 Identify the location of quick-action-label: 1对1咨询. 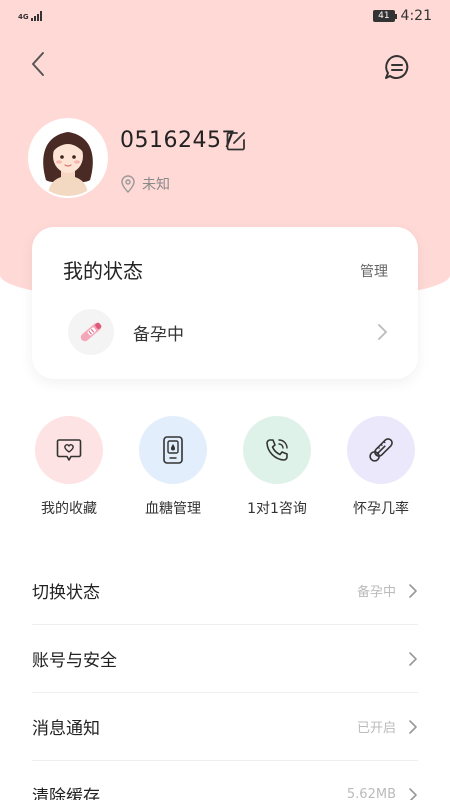
(277, 509).